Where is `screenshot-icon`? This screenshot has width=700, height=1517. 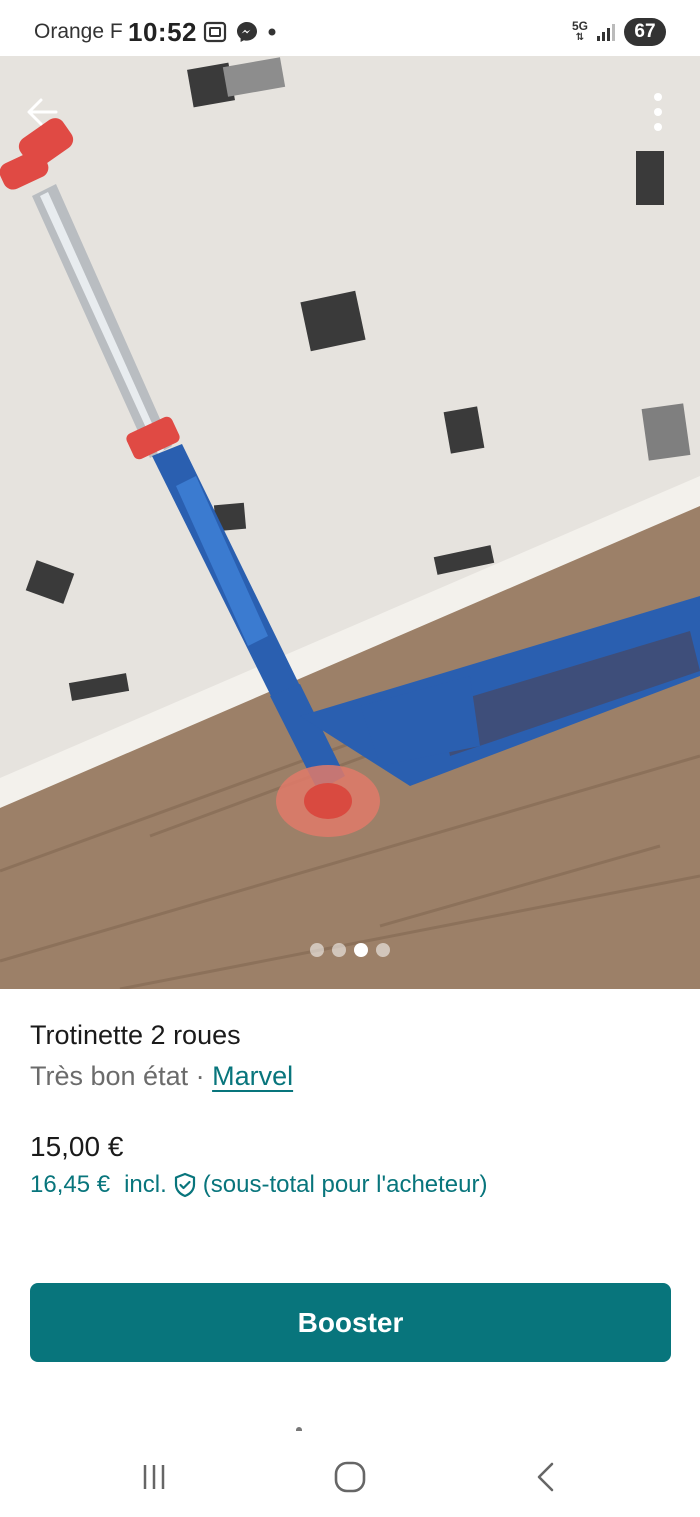 screenshot-icon is located at coordinates (215, 32).